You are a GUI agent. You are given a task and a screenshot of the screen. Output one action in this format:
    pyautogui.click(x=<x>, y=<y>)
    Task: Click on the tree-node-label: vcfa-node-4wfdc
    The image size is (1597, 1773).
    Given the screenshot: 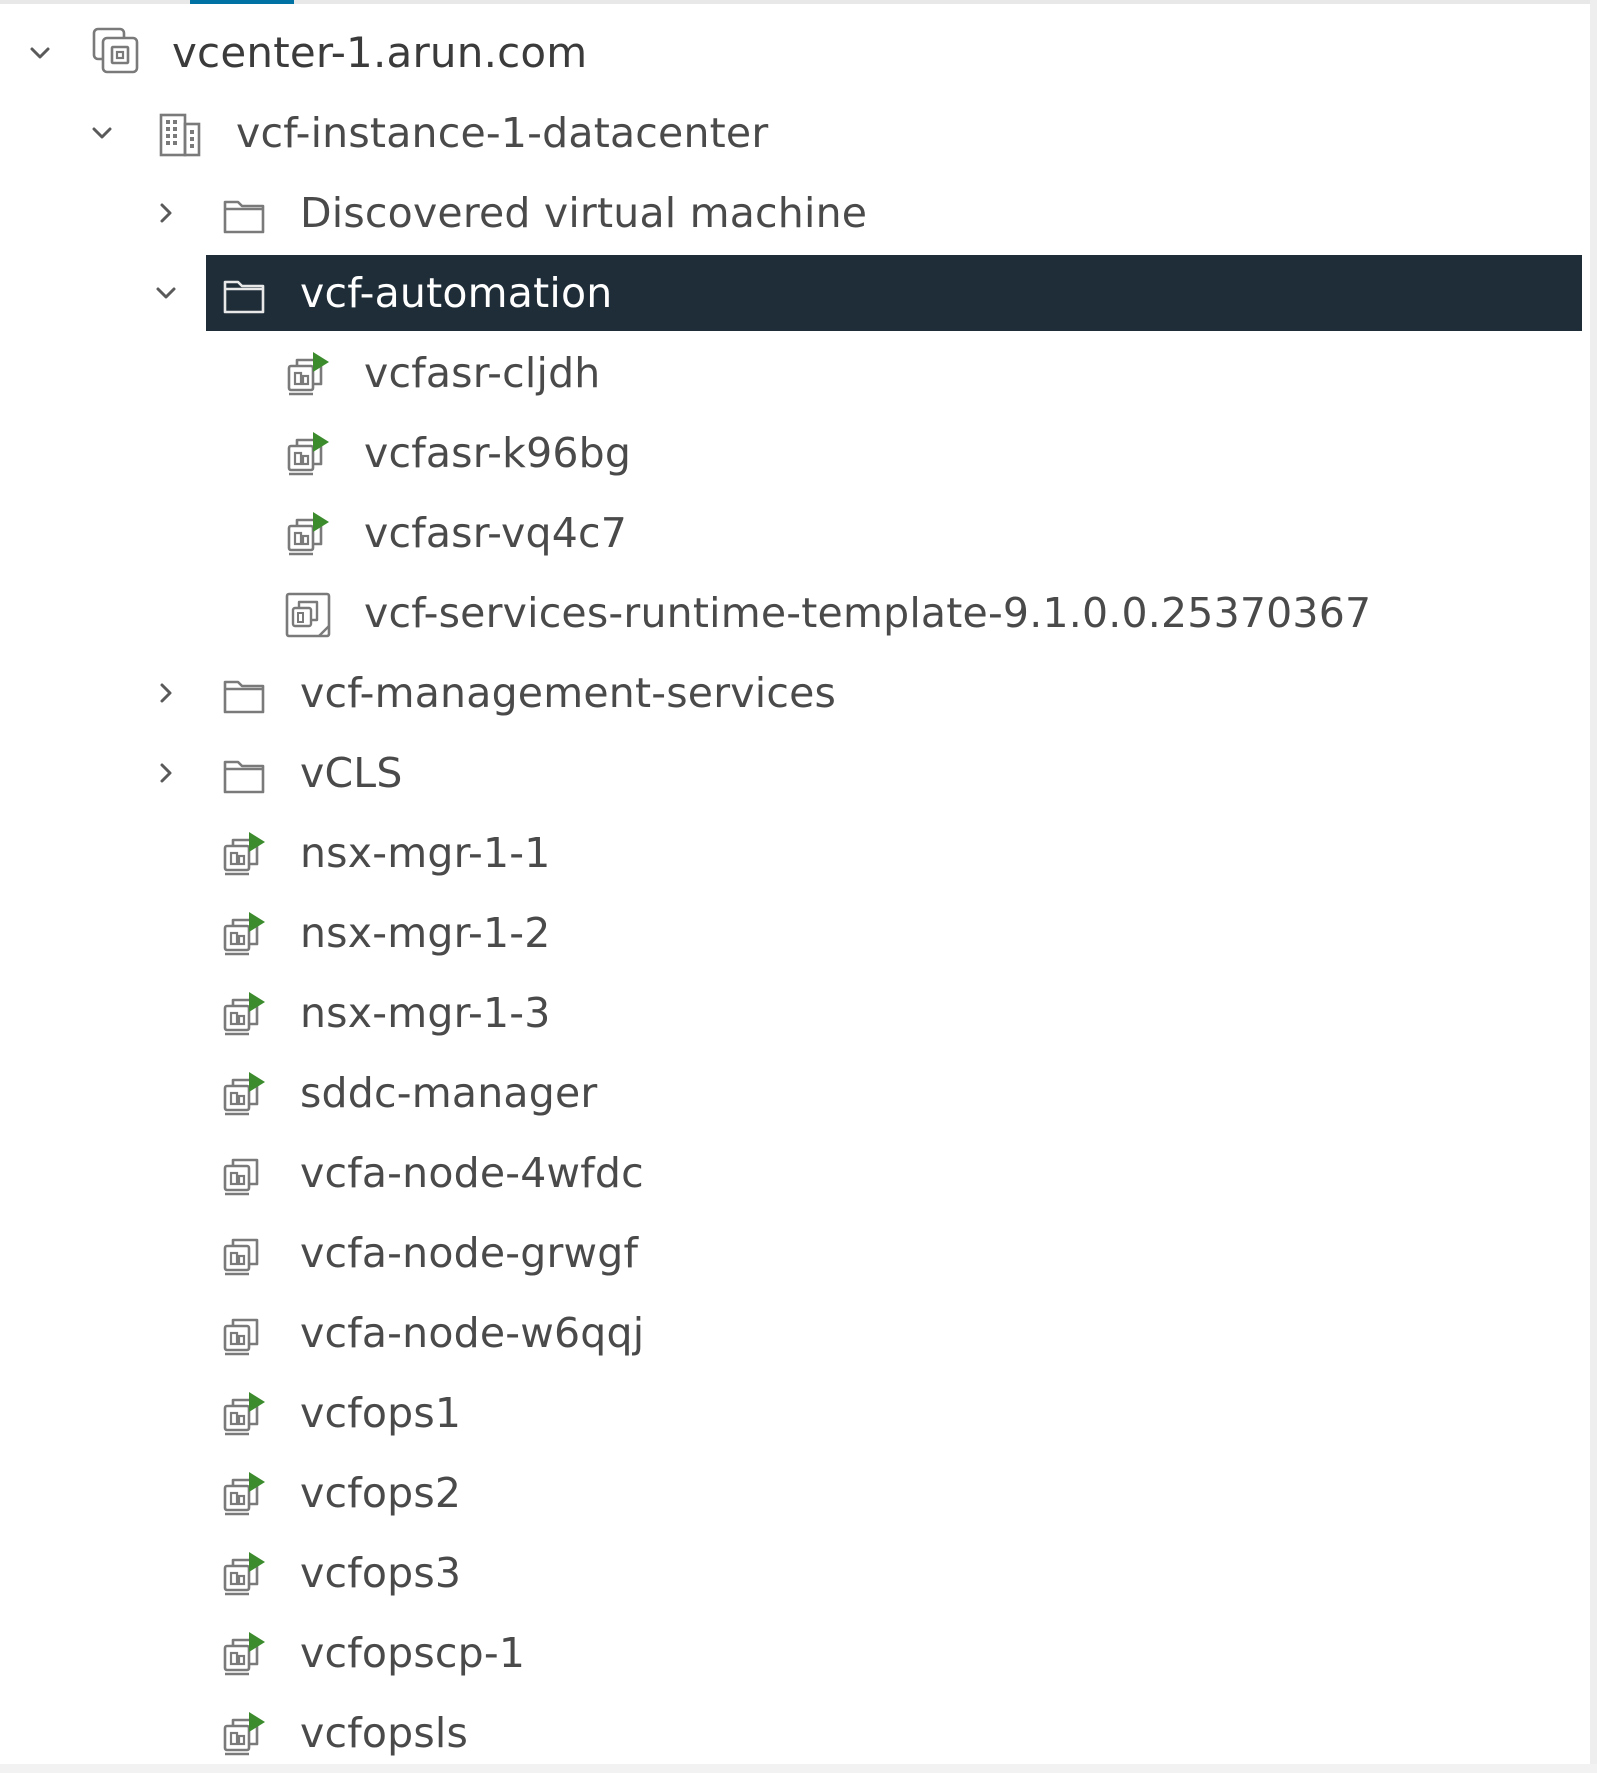 What is the action you would take?
    pyautogui.click(x=472, y=1173)
    